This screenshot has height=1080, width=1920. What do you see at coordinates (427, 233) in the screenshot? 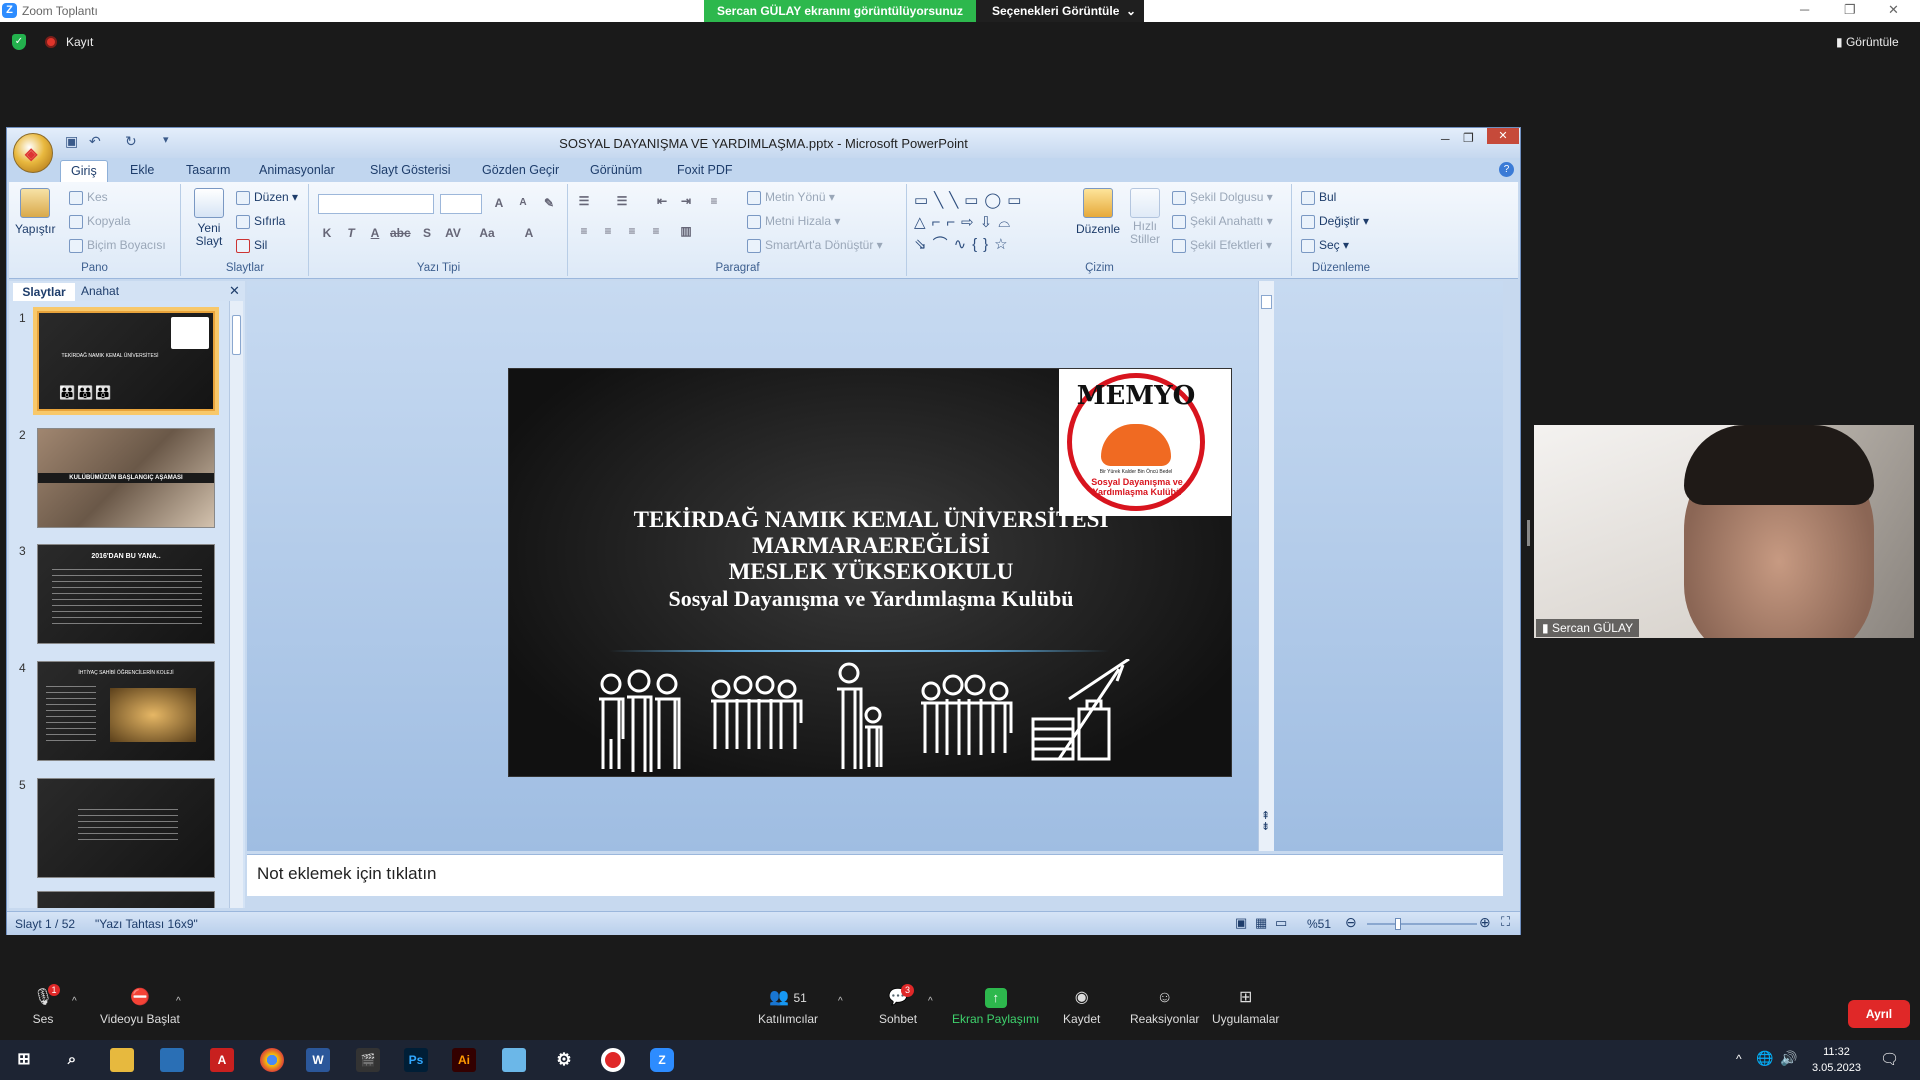
I see `shadow-icon: S` at bounding box center [427, 233].